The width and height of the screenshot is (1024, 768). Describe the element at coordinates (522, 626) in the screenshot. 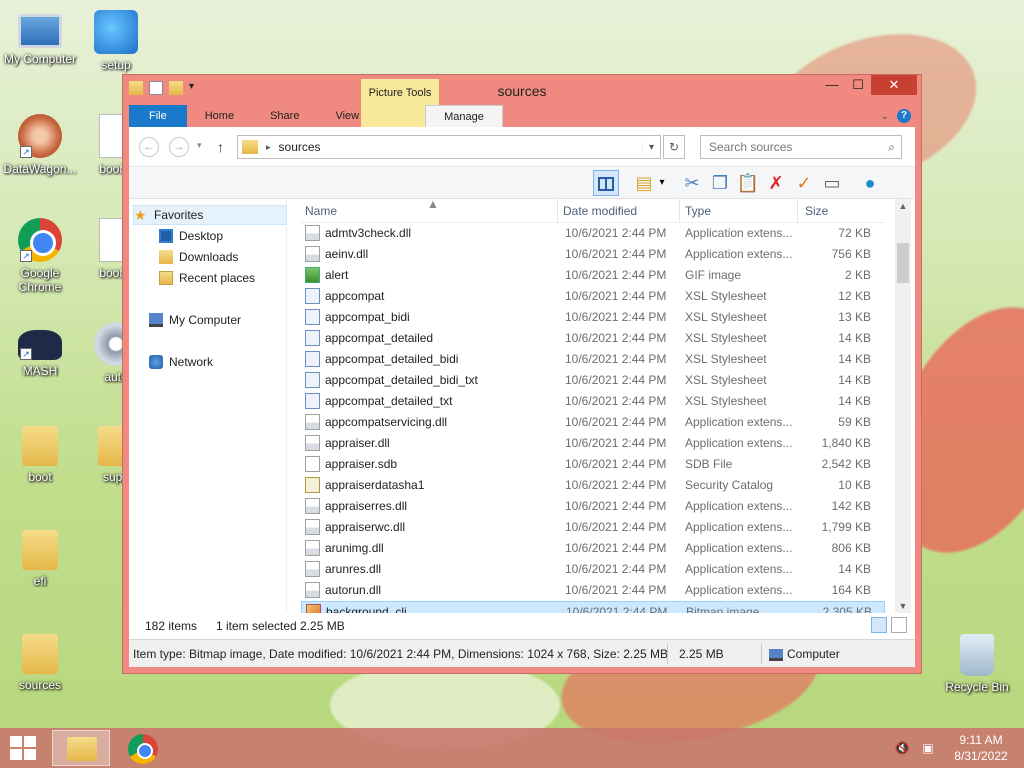

I see `status-bar: 182 items 1 item selected 2.25 MB` at that location.